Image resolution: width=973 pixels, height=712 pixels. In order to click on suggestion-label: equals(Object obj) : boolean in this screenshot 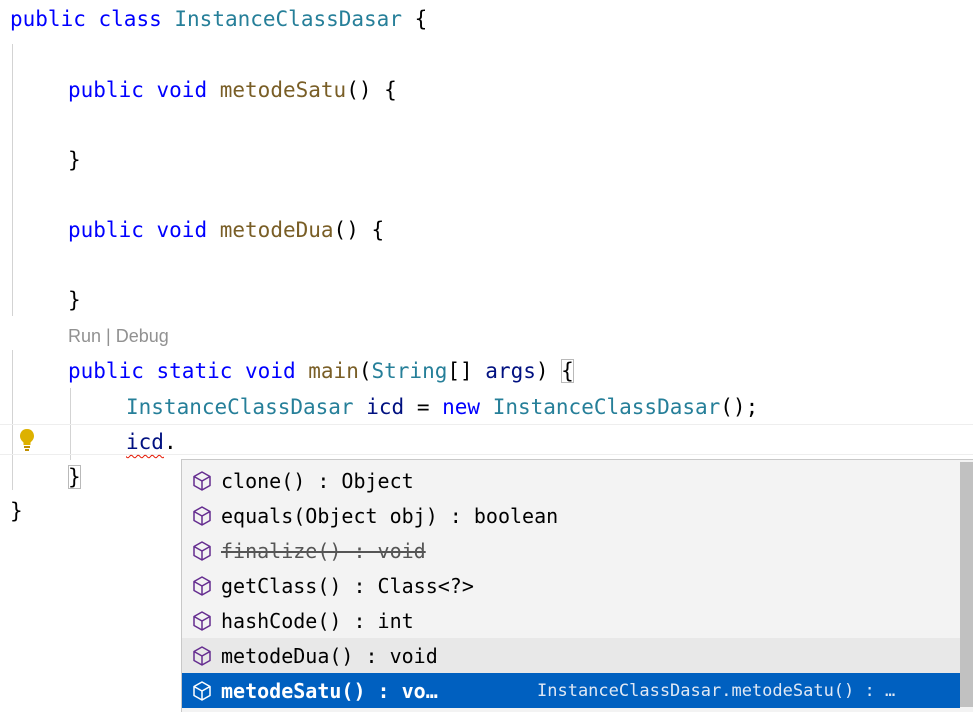, I will do `click(390, 515)`.